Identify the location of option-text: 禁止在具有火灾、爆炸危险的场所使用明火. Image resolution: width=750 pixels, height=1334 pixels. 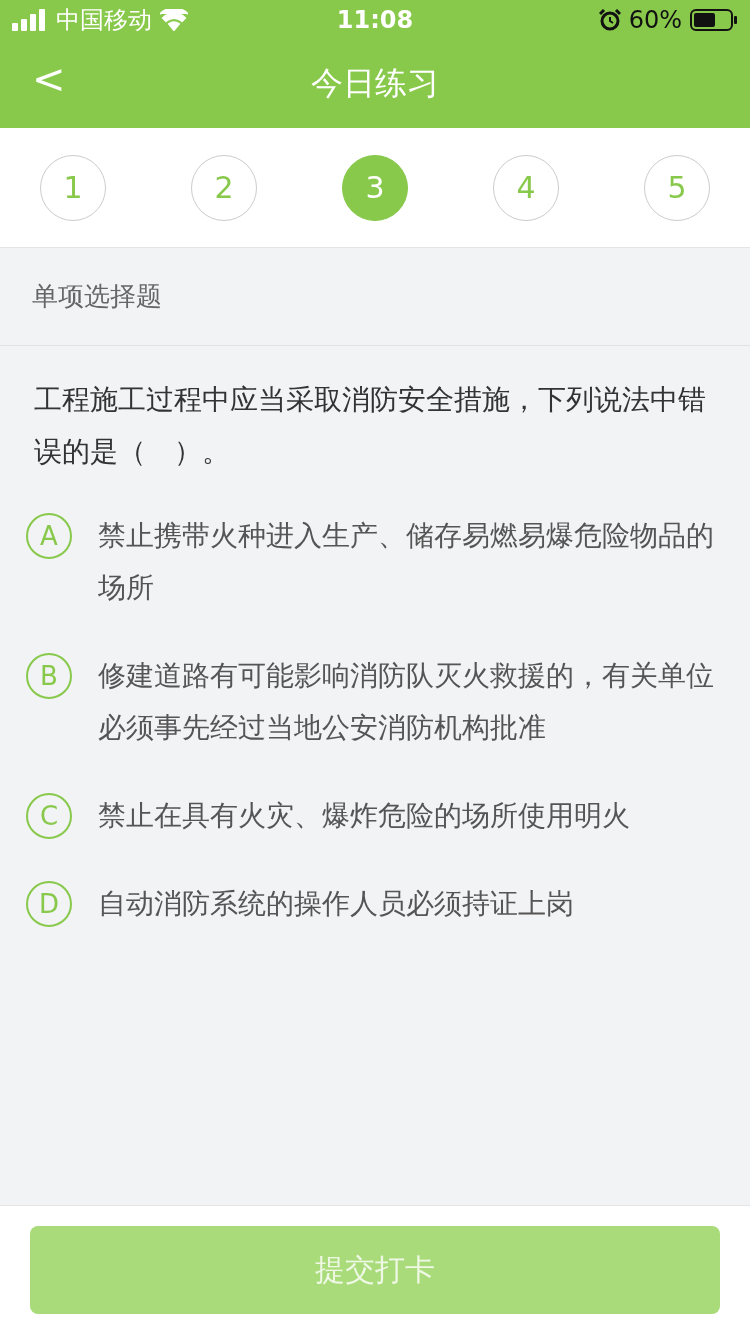
(364, 816).